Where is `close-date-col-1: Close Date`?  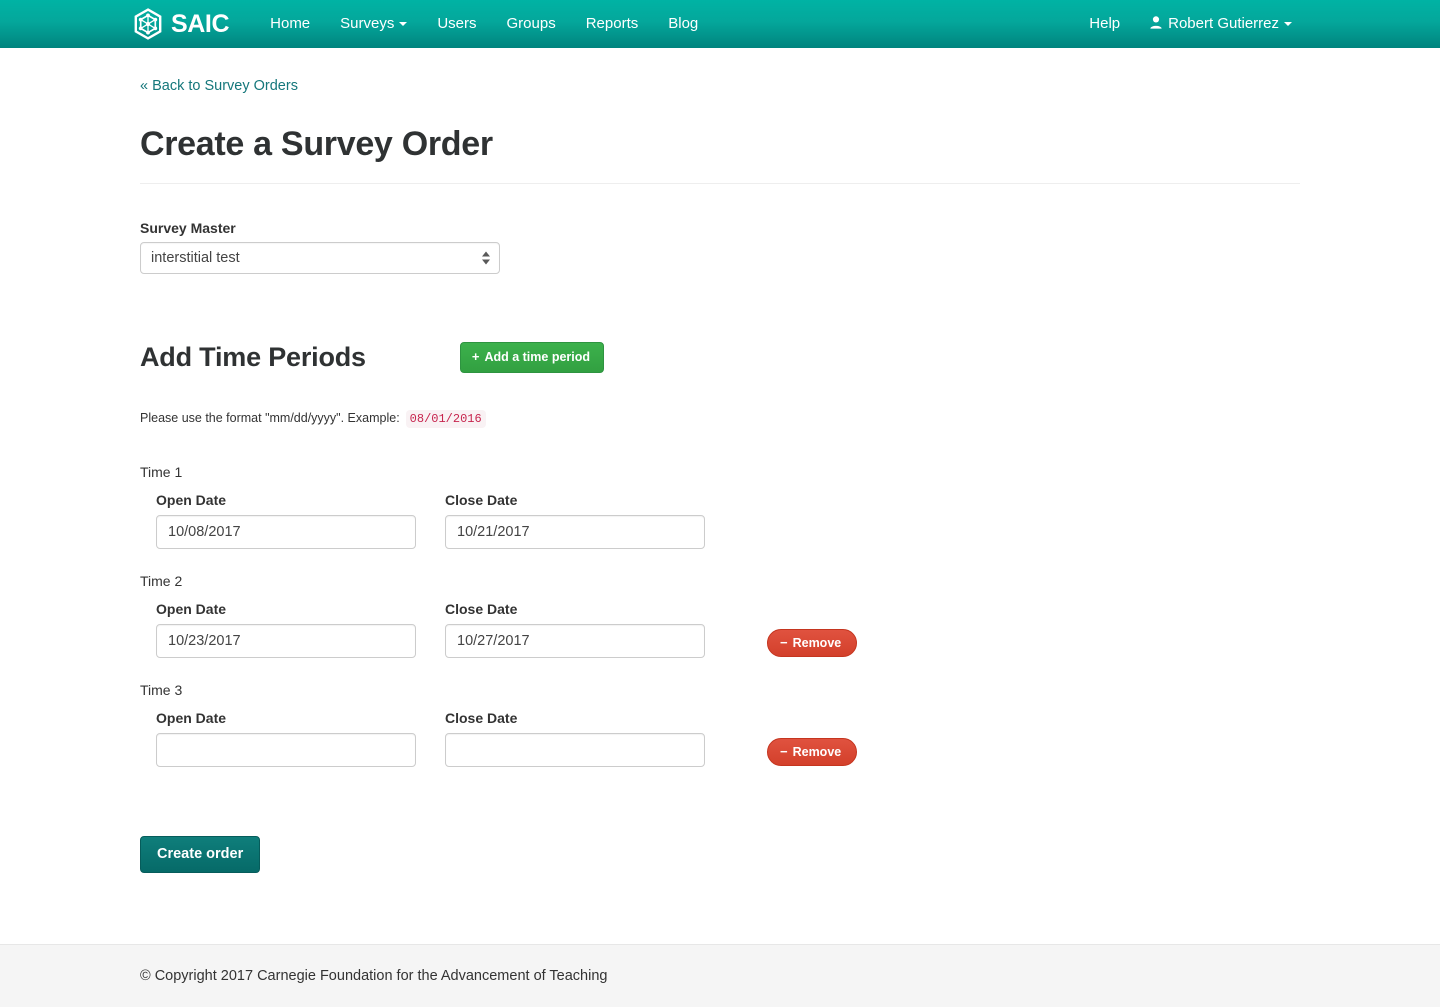
close-date-col-1: Close Date is located at coordinates (575, 521).